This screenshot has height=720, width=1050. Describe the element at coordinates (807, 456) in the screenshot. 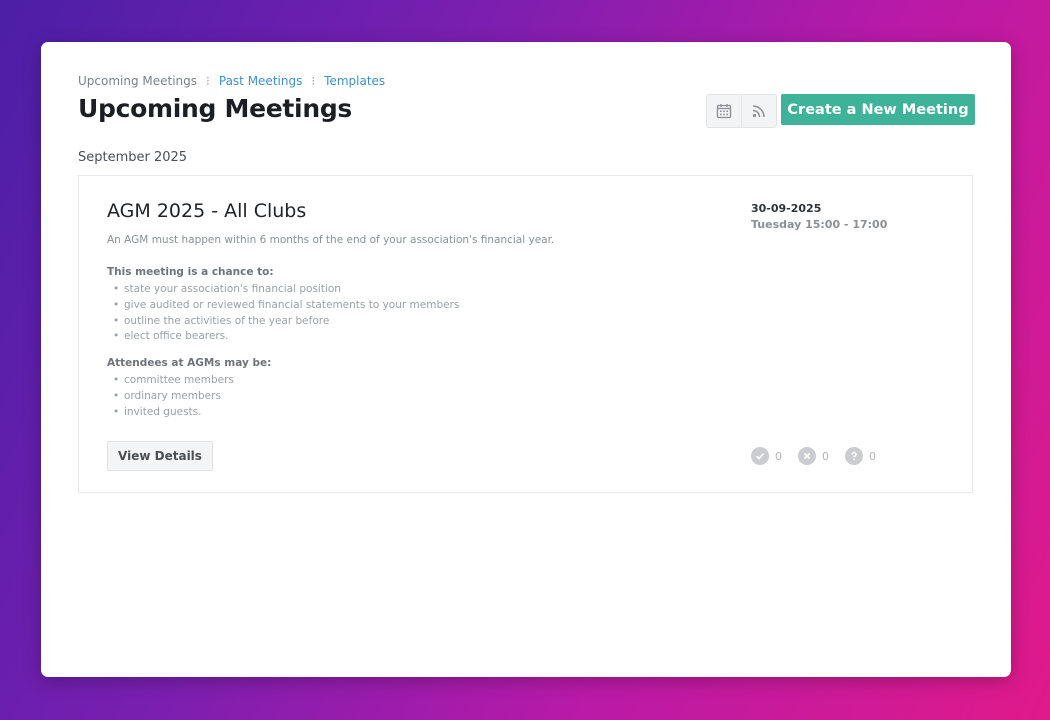

I see `x-circle-icon` at that location.